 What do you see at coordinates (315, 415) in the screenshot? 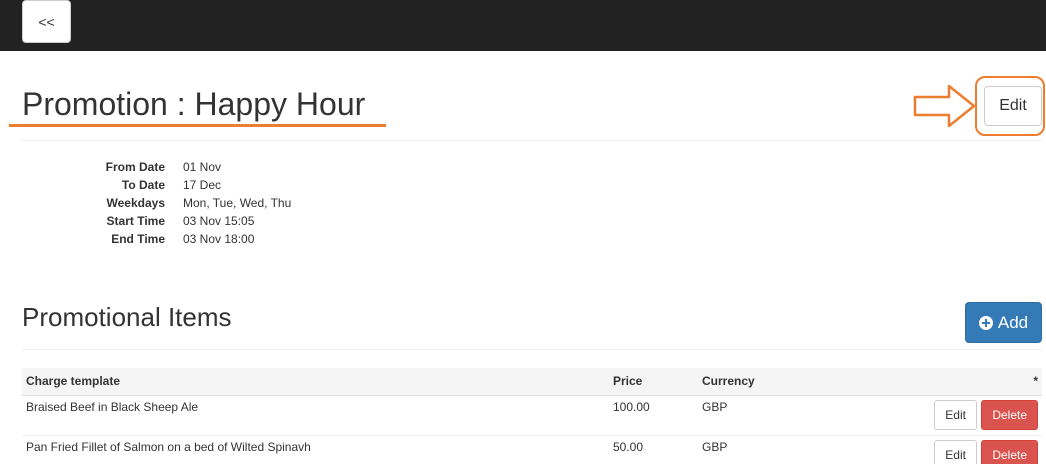
I see `cell-charge-template: Braised Beef in Black Sheep Ale` at bounding box center [315, 415].